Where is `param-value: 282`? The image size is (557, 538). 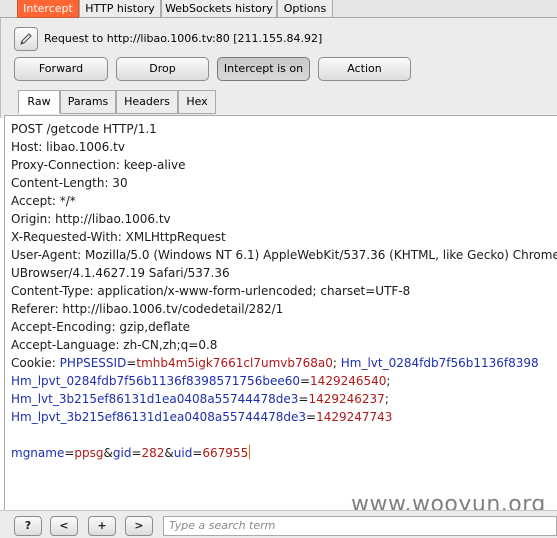 param-value: 282 is located at coordinates (153, 453).